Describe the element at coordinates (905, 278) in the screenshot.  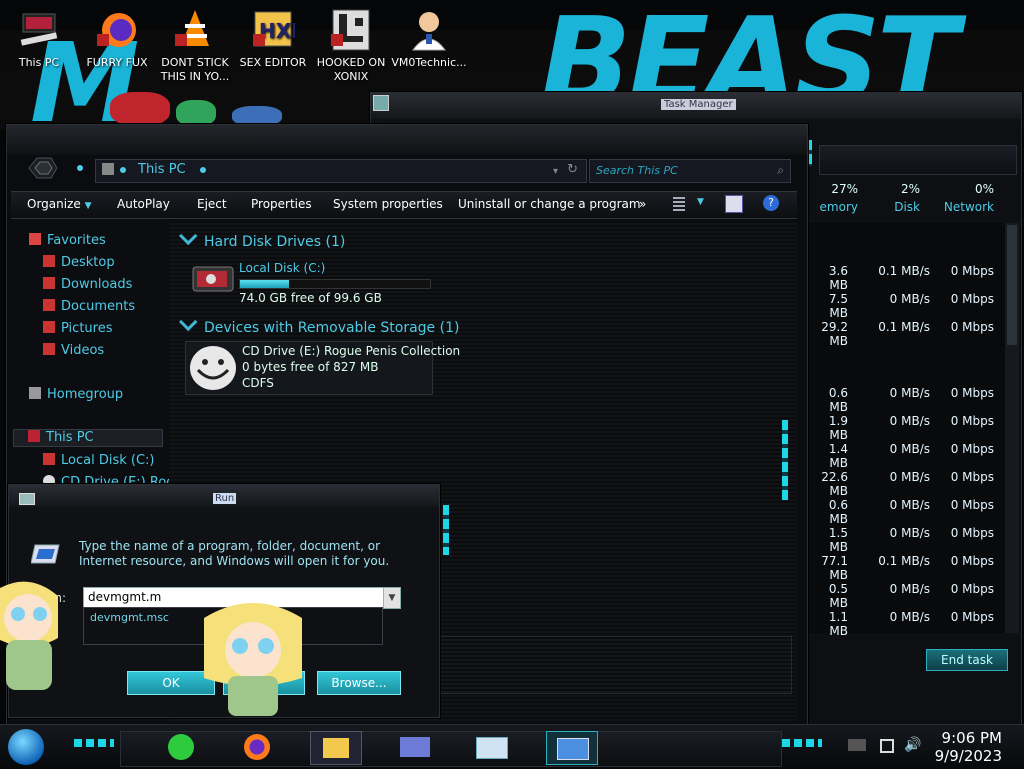
I see `process-row: 3.6 MB 0.1 MB/s 0 Mbps` at that location.